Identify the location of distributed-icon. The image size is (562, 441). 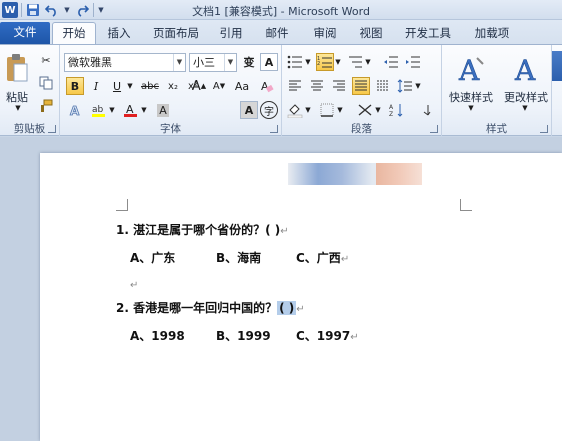
(383, 86).